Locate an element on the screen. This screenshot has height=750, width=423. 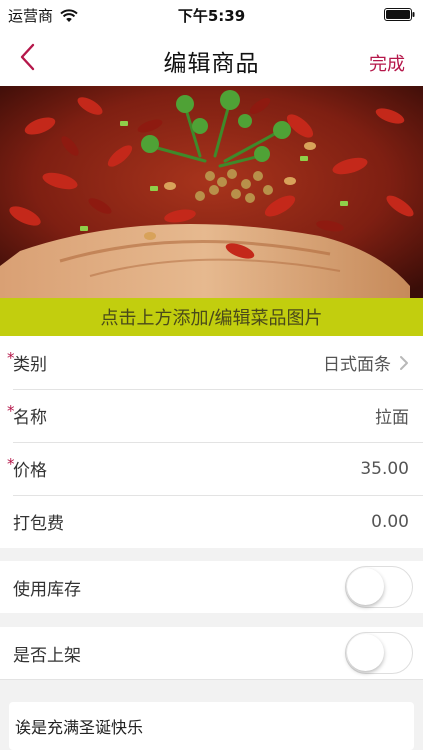
battery-icon is located at coordinates (399, 14).